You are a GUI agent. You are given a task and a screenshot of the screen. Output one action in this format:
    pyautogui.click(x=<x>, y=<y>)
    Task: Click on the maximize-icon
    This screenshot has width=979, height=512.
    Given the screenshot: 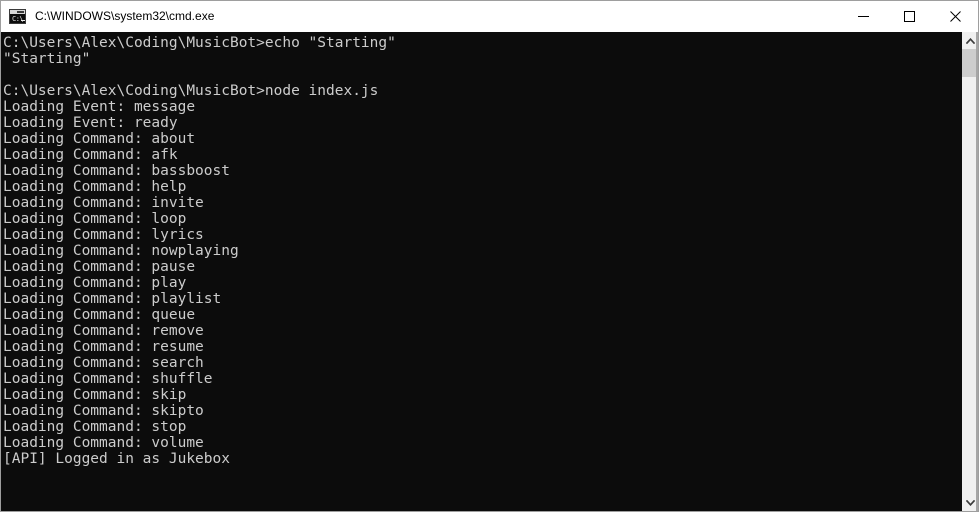 What is the action you would take?
    pyautogui.click(x=909, y=16)
    